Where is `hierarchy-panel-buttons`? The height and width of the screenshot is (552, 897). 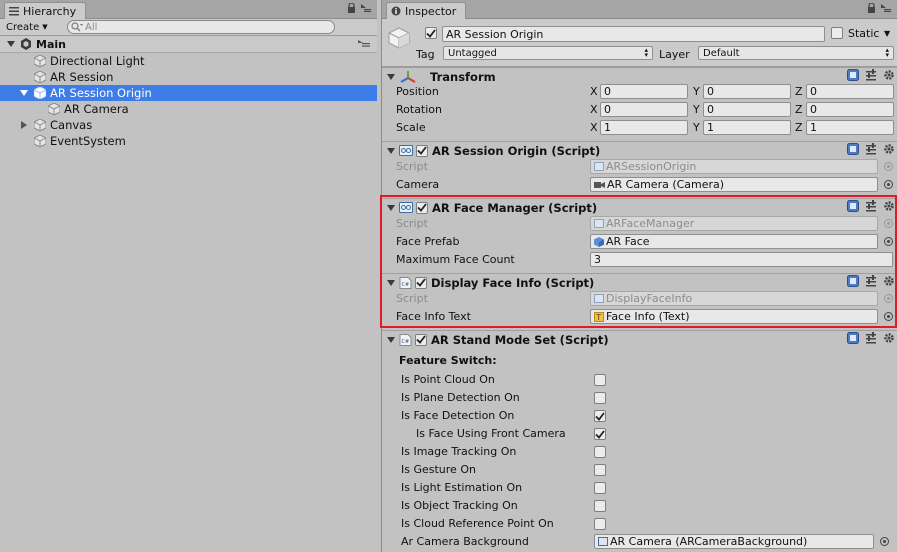 hierarchy-panel-buttons is located at coordinates (359, 8).